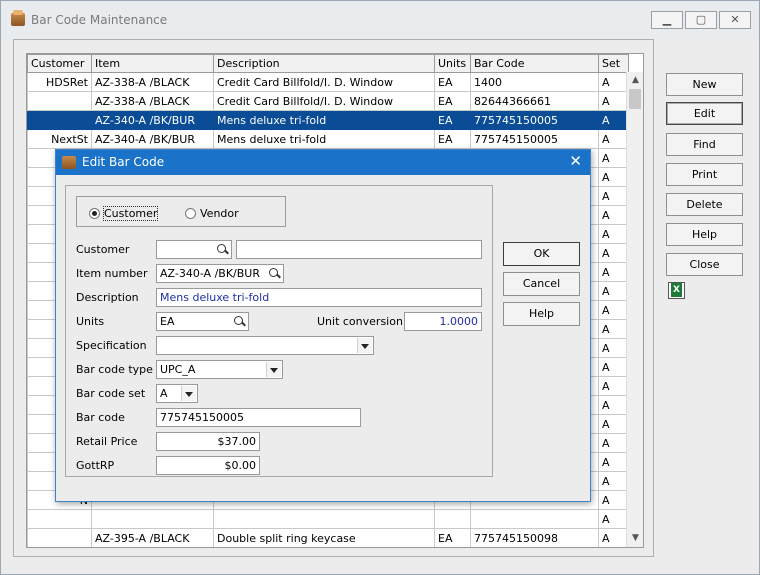  What do you see at coordinates (634, 309) in the screenshot?
I see `vertical-scrollbar: ▲ ▼` at bounding box center [634, 309].